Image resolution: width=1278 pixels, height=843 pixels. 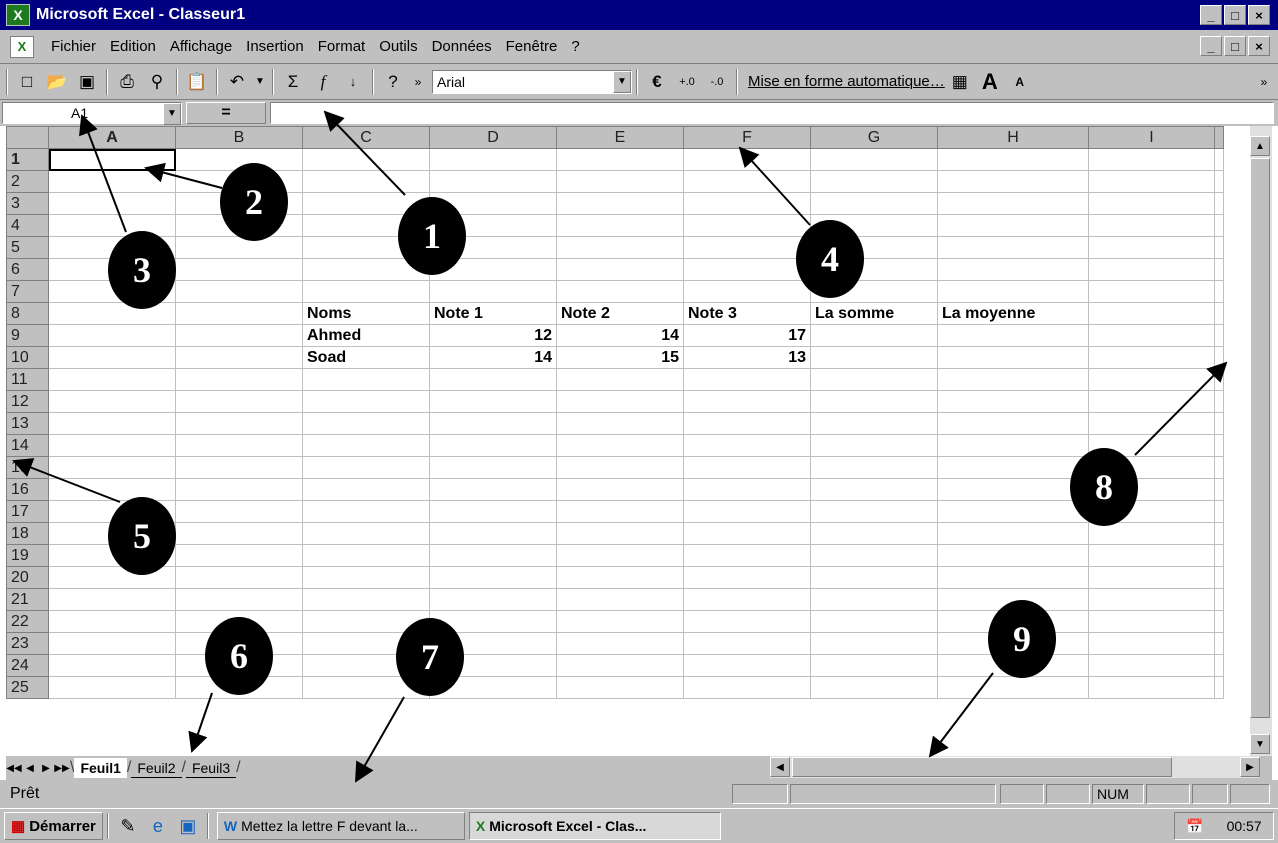 What do you see at coordinates (27, 533) in the screenshot?
I see `row-header: 18` at bounding box center [27, 533].